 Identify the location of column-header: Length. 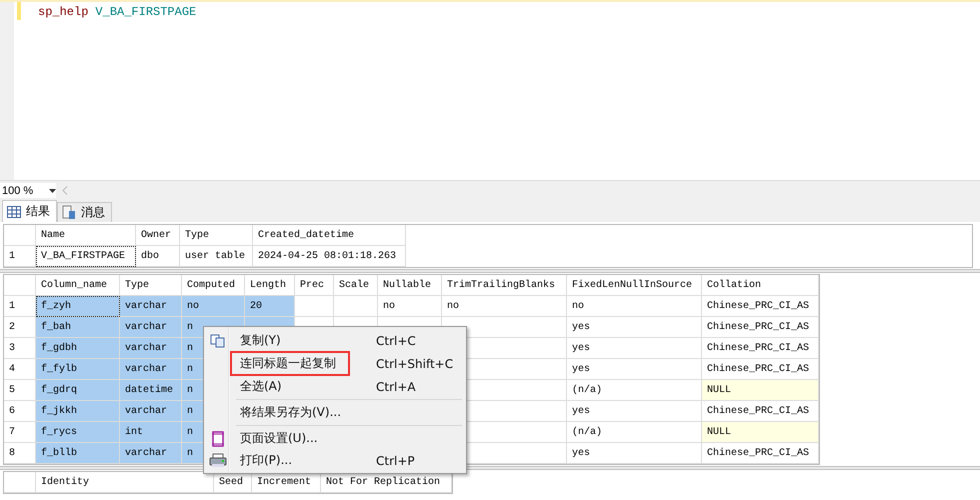
(270, 285).